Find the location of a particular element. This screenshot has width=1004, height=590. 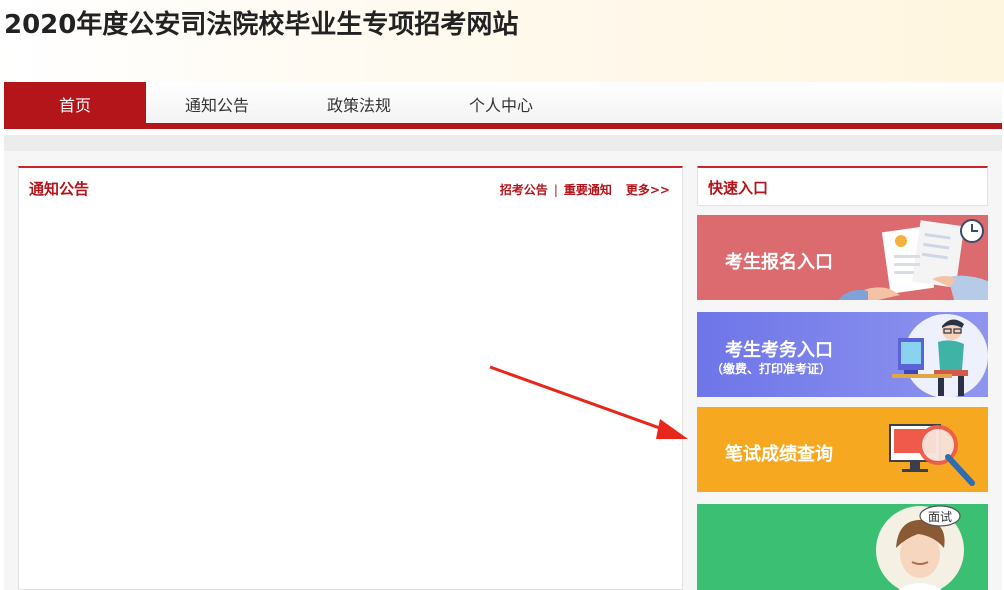

score-query-card: 笔试成绩查询 is located at coordinates (842, 449).